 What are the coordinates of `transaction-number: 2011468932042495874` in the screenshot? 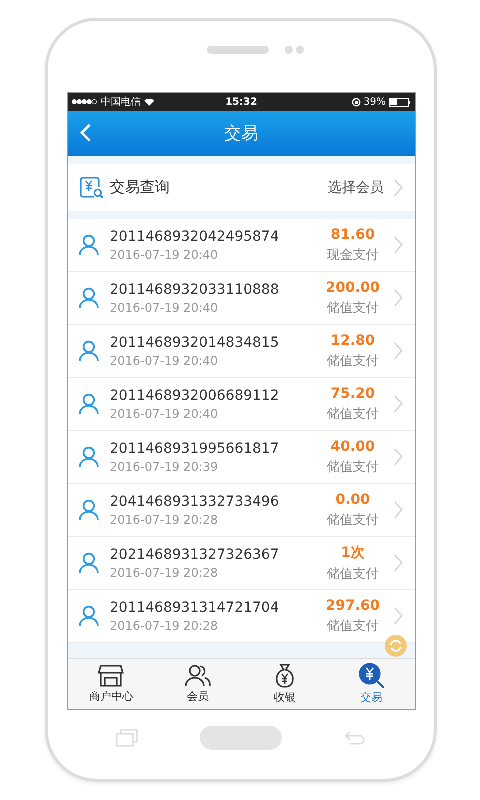 It's located at (195, 236).